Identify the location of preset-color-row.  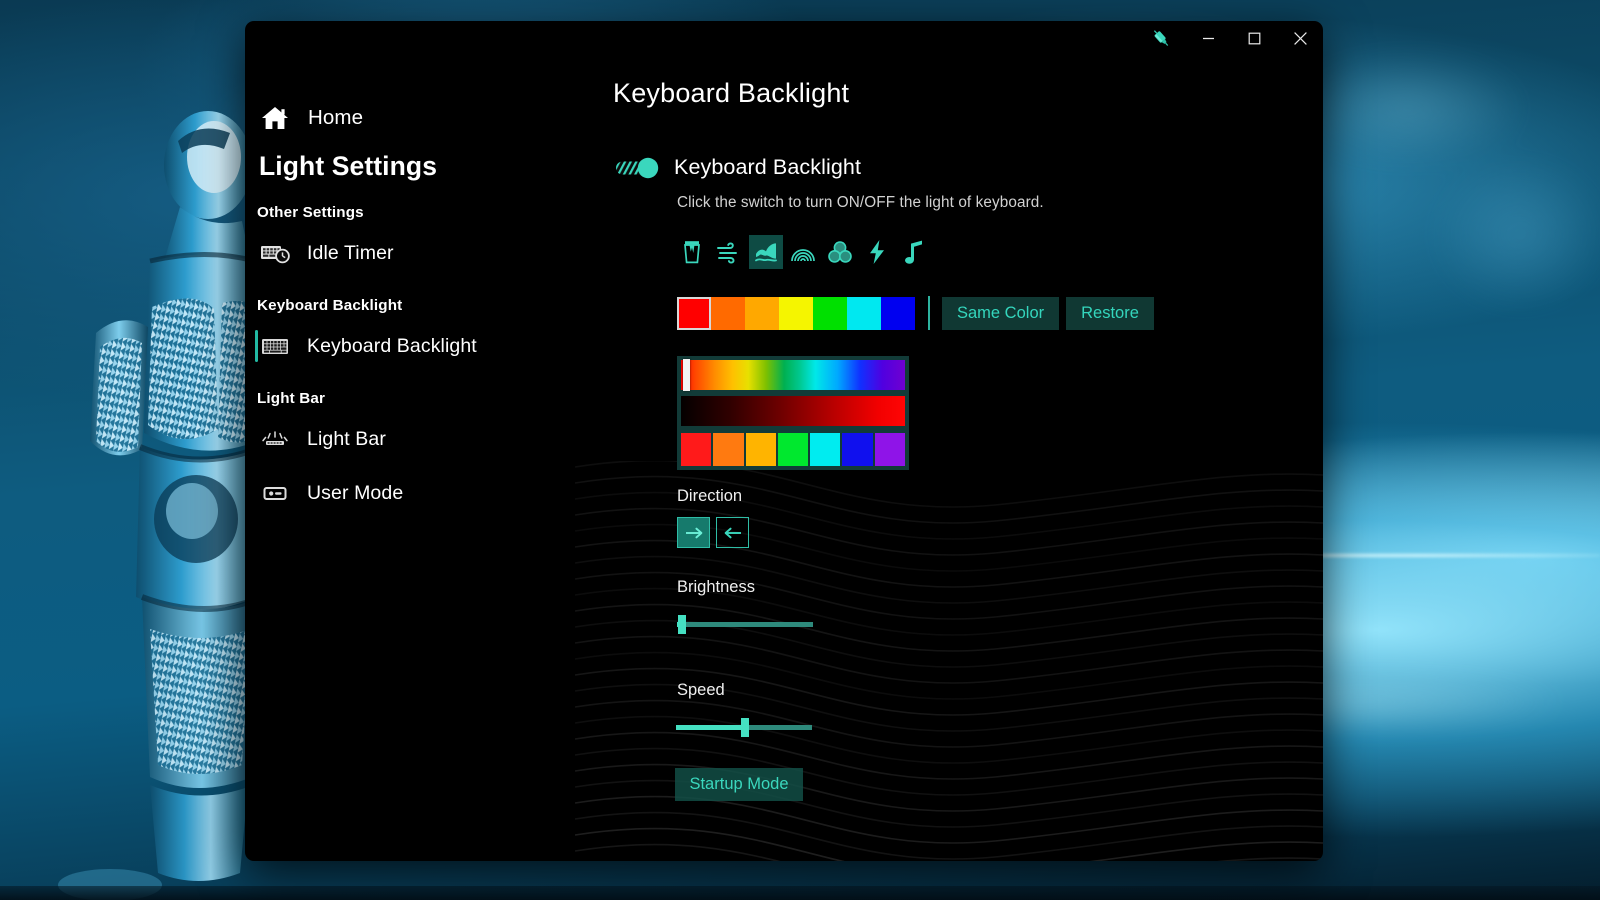
(793, 449).